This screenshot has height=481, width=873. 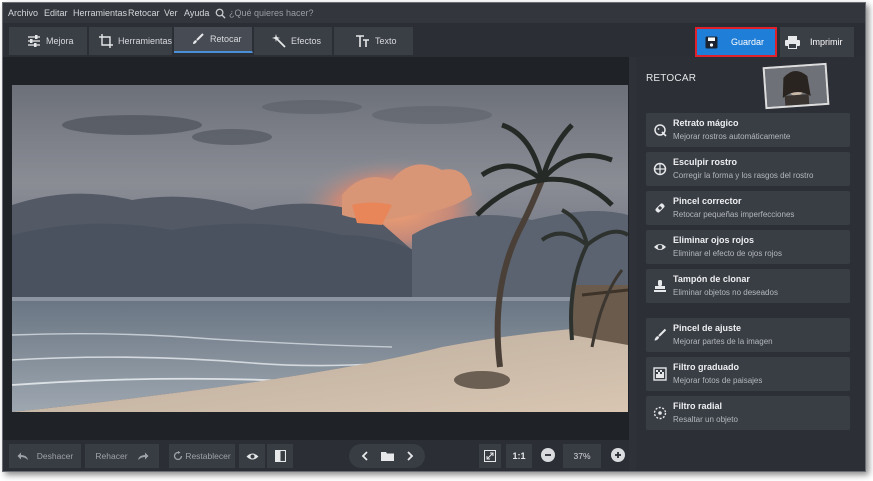 I want to click on tool-desc: Eliminar objetos no deseados, so click(x=725, y=292).